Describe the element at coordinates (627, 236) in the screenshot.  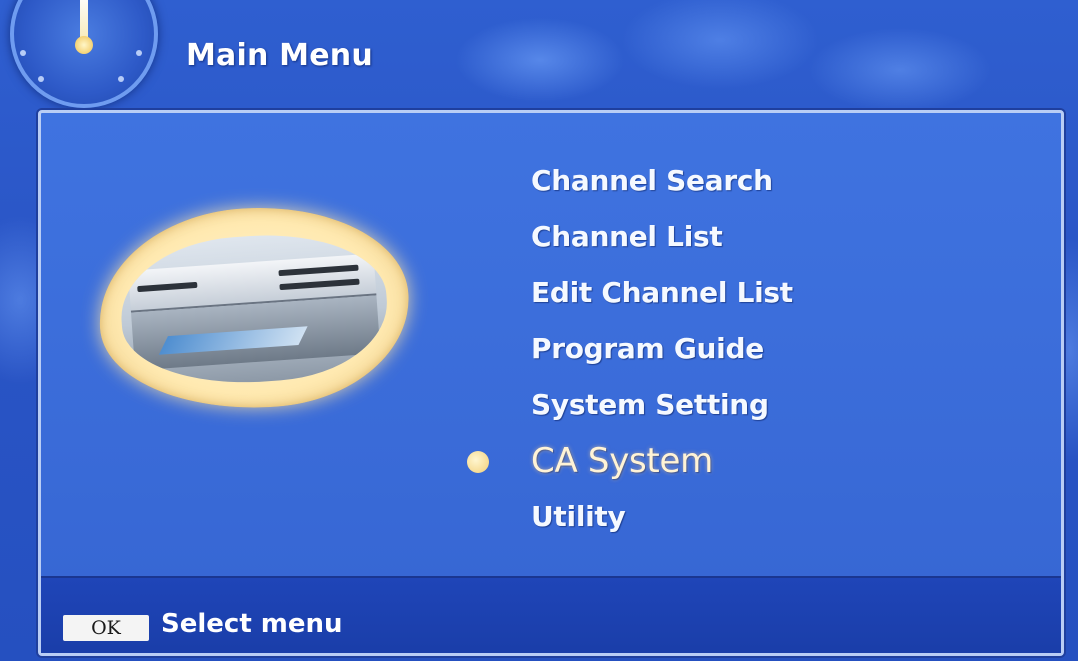
I see `menu-item-label: Channel List` at that location.